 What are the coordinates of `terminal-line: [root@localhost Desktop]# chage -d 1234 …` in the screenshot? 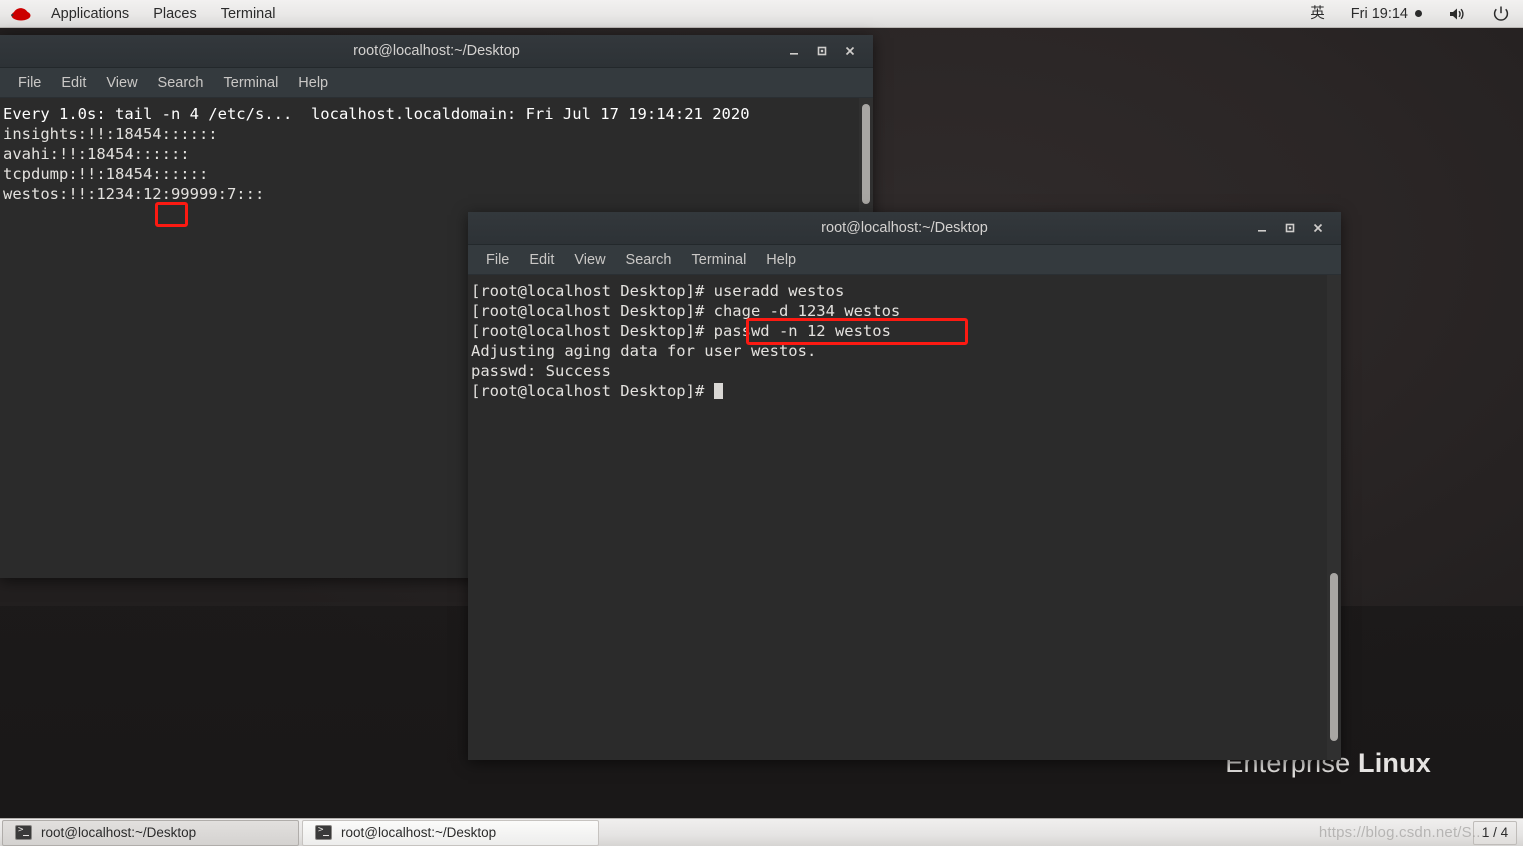 It's located at (686, 311).